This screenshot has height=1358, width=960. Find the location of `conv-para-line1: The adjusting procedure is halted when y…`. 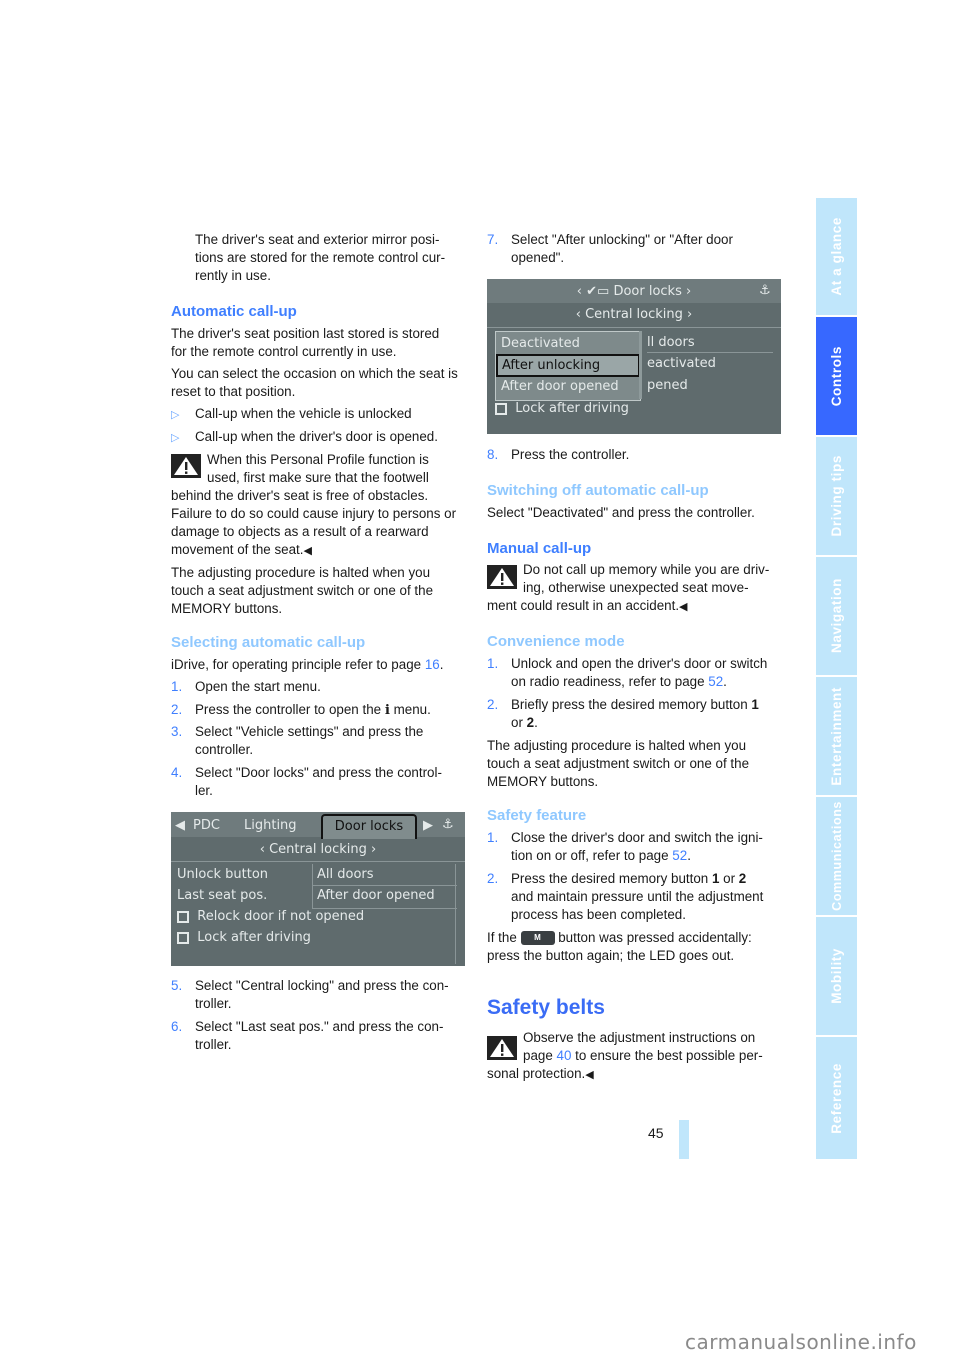

conv-para-line1: The adjusting procedure is halted when y… is located at coordinates (617, 745).